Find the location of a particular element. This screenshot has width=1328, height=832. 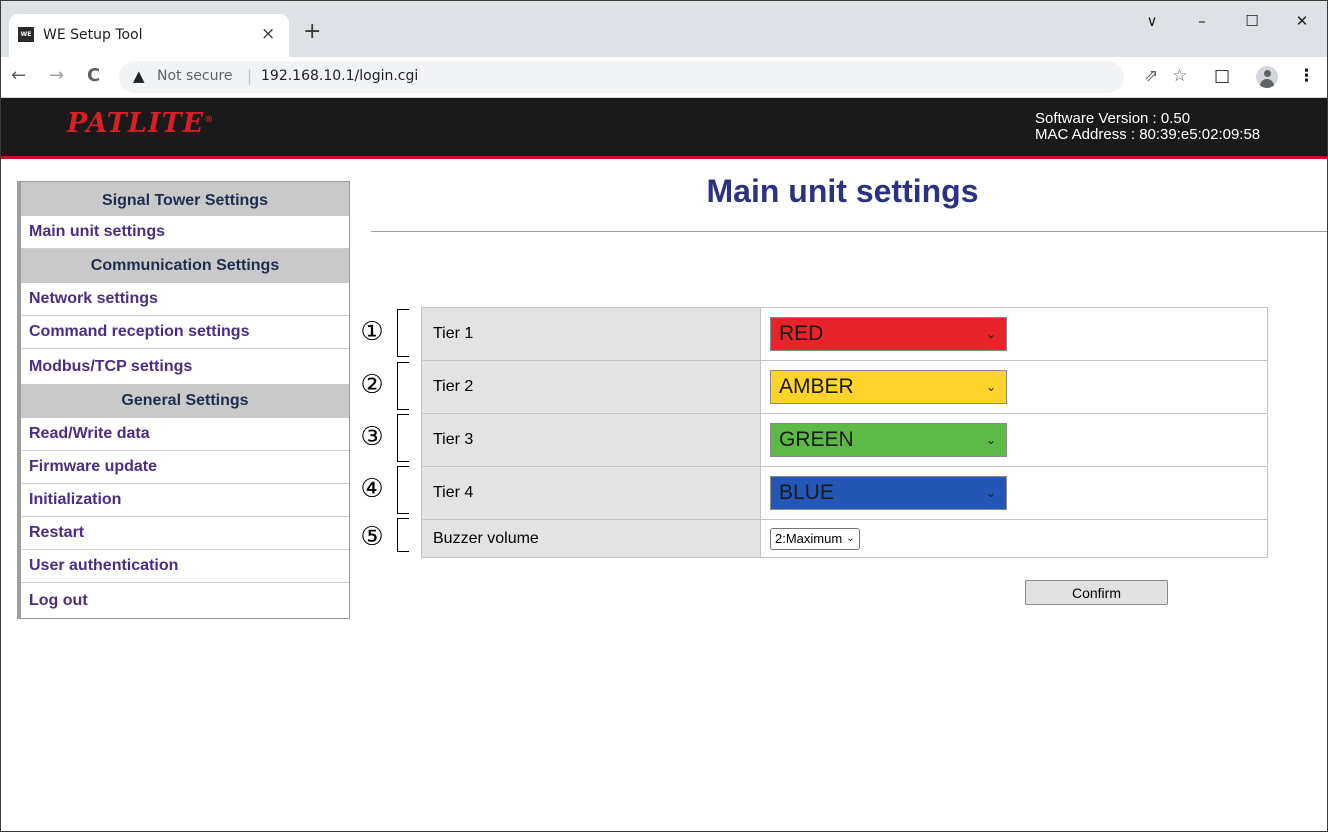

maximize-icon: ☐ is located at coordinates (1252, 21).